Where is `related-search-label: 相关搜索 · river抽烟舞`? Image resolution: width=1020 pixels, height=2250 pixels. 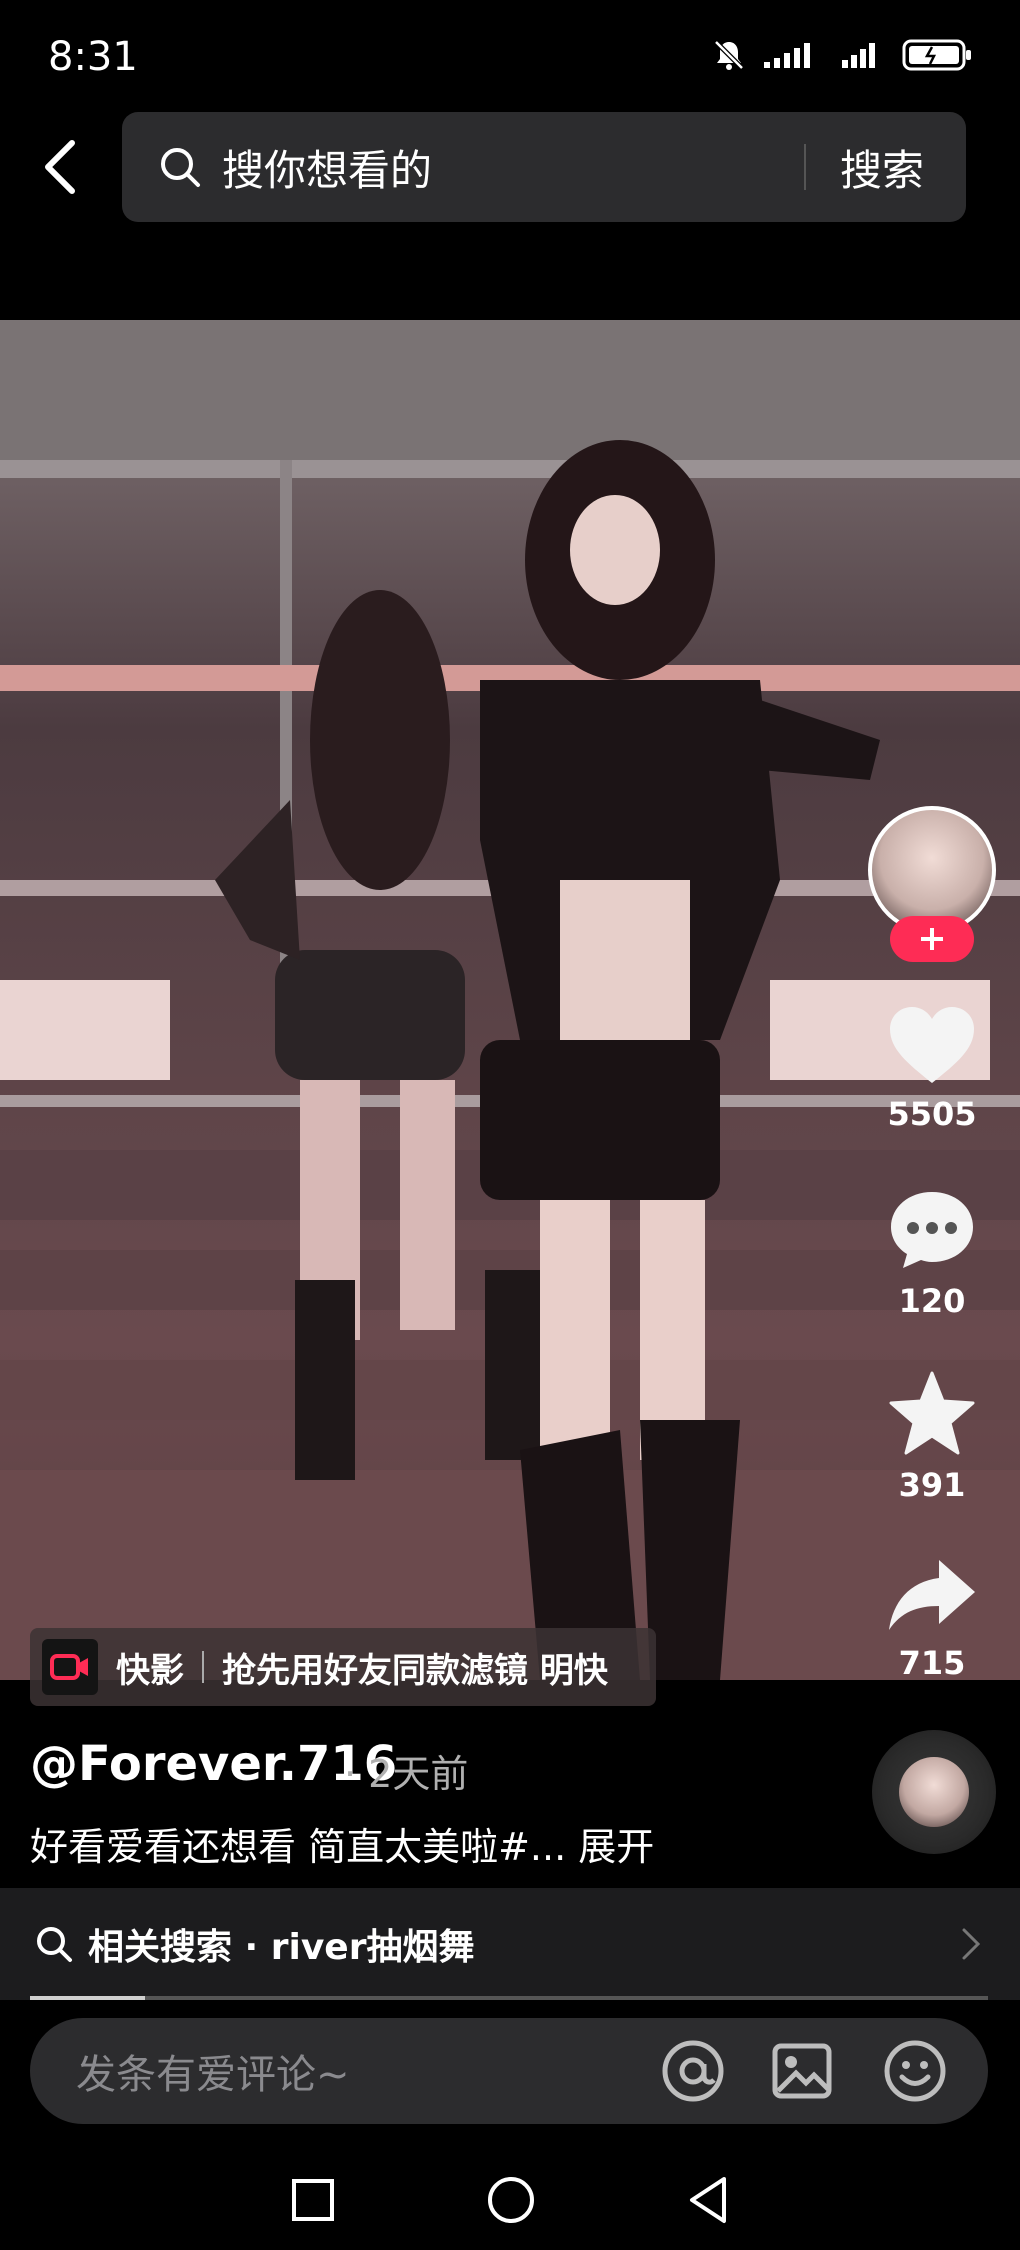 related-search-label: 相关搜索 · river抽烟舞 is located at coordinates (281, 1947).